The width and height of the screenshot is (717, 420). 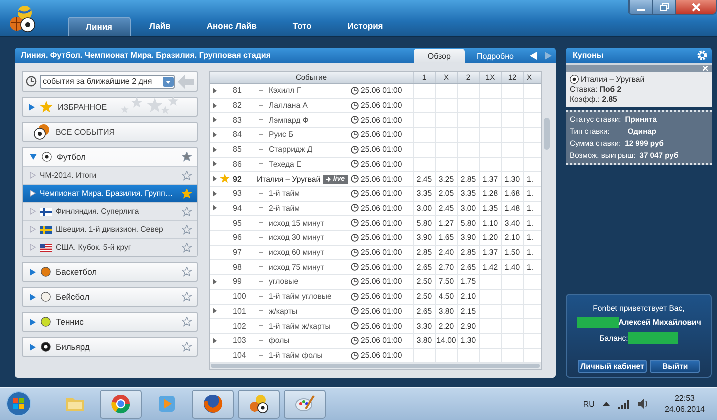 I want to click on horizontal-scrollbar, so click(x=375, y=366).